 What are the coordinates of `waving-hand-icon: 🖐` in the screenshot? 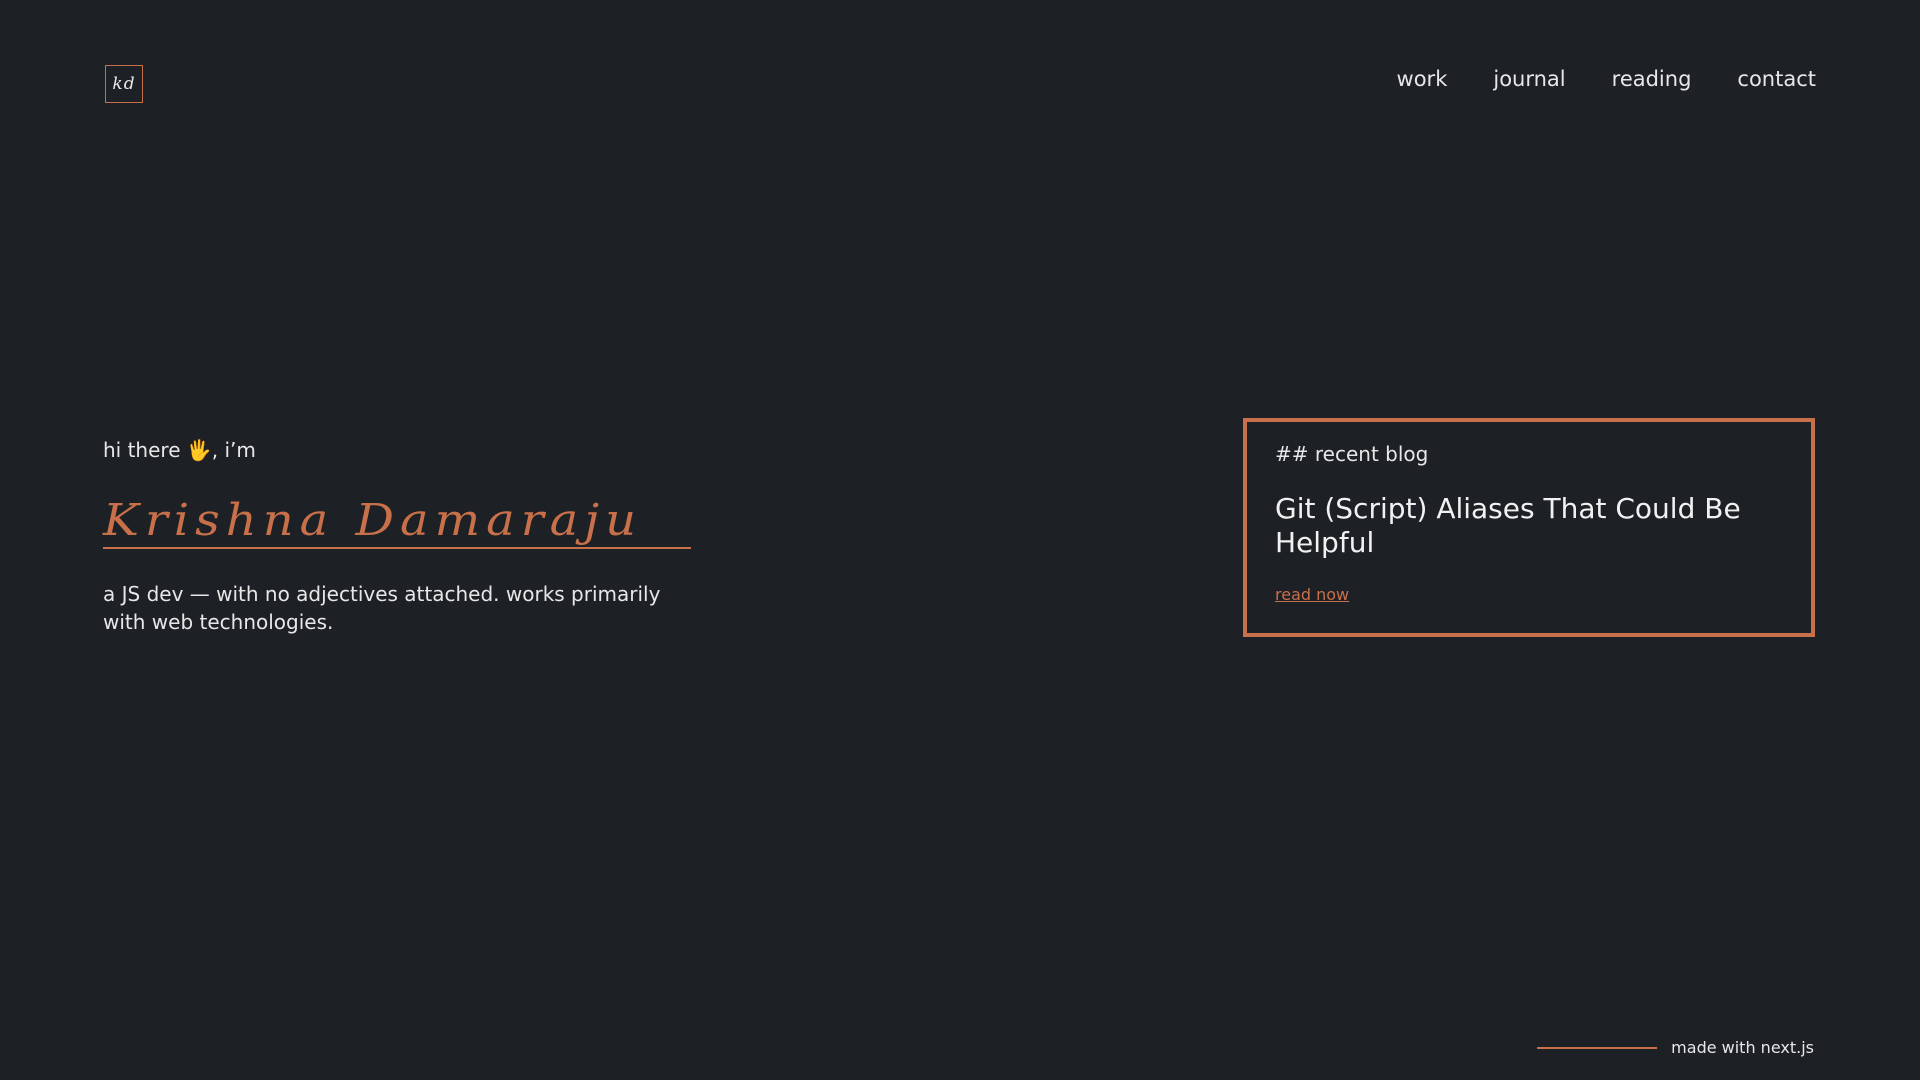 It's located at (199, 450).